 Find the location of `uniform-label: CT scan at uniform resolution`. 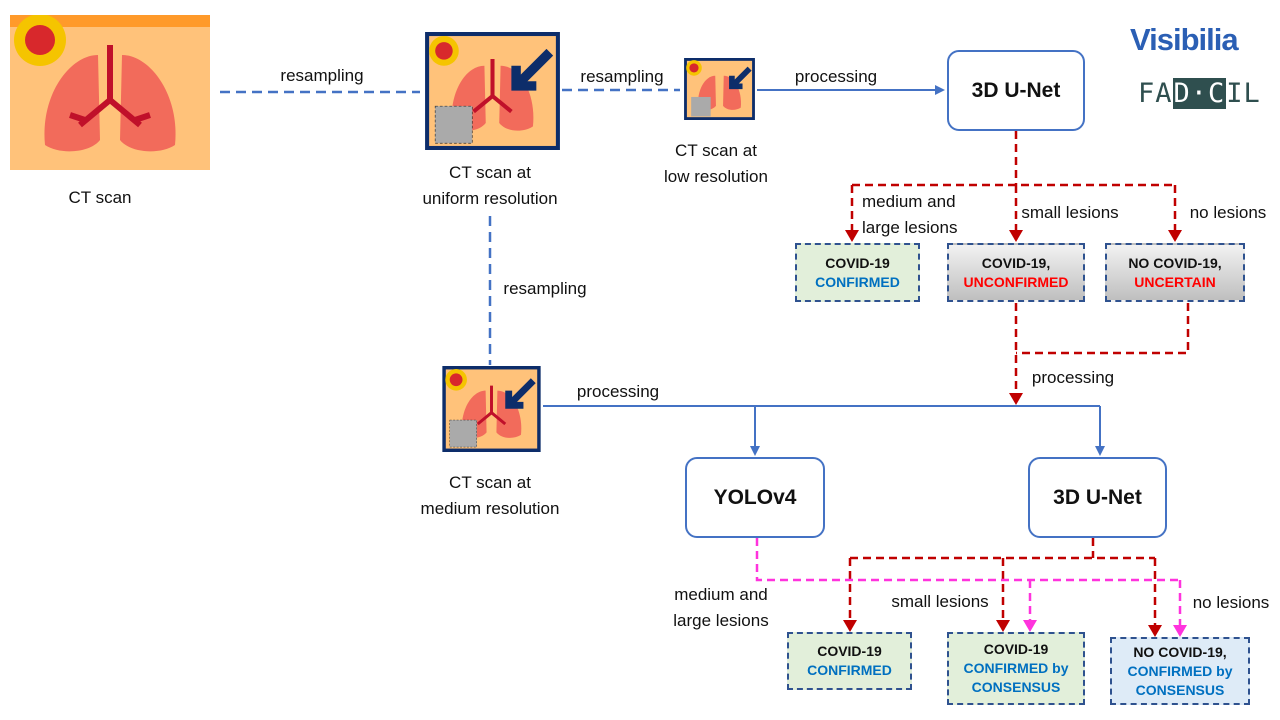

uniform-label: CT scan at uniform resolution is located at coordinates (490, 185).